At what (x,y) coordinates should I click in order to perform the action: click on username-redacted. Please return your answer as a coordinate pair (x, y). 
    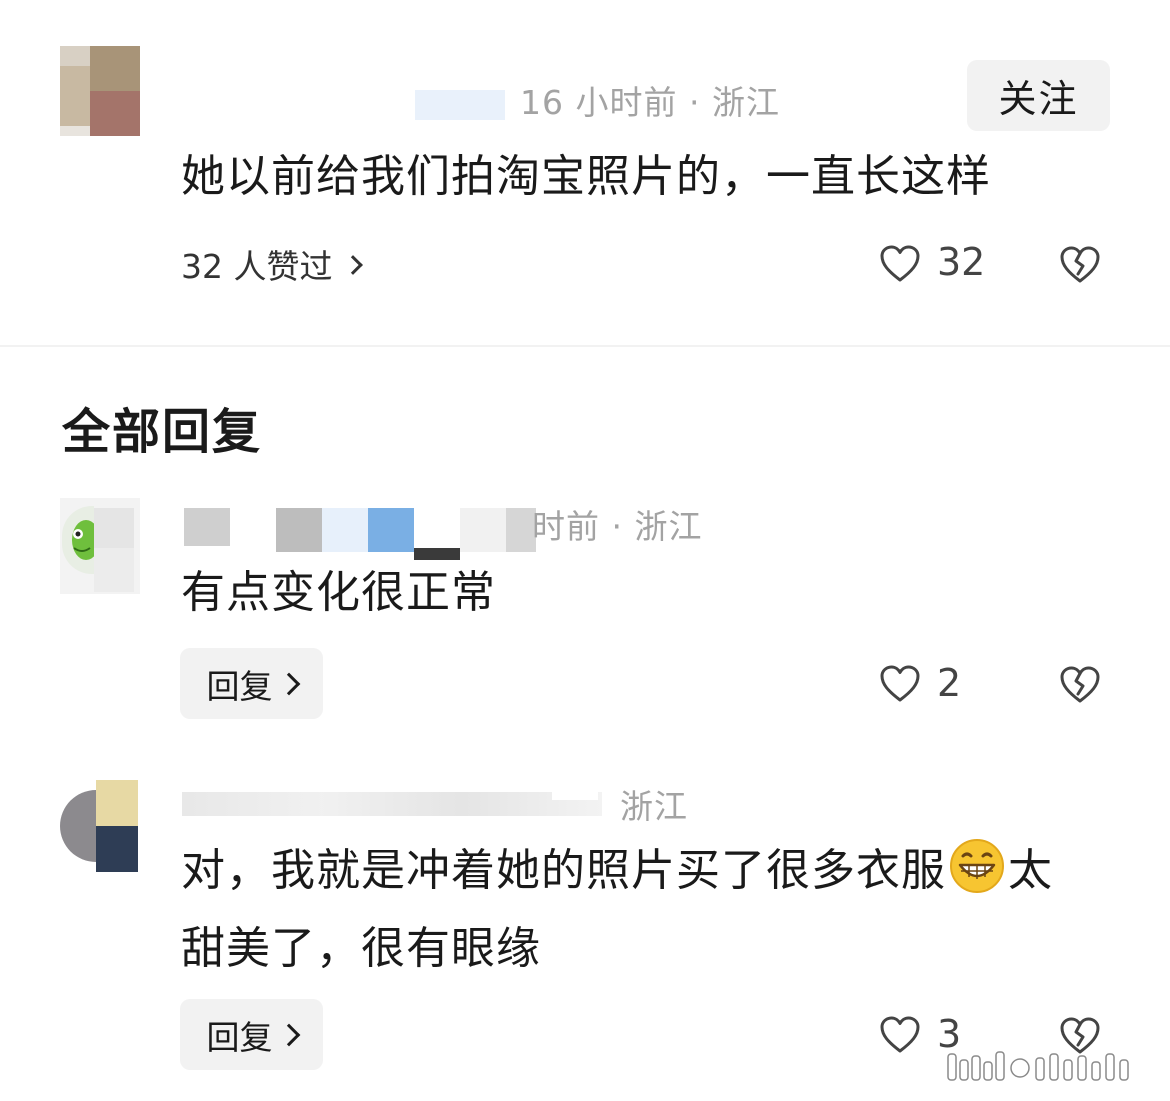
    Looking at the image, I should click on (460, 105).